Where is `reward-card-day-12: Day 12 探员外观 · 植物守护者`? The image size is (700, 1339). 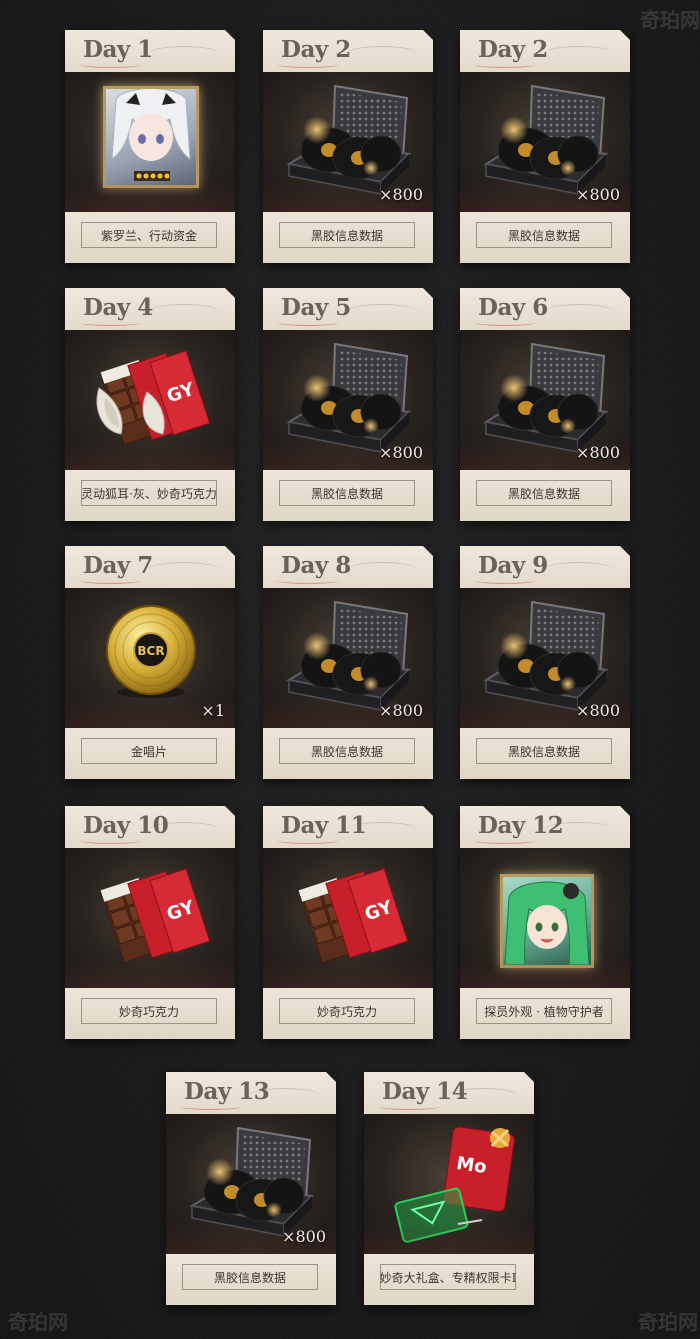
reward-card-day-12: Day 12 探员外观 · 植物守护者 is located at coordinates (545, 922).